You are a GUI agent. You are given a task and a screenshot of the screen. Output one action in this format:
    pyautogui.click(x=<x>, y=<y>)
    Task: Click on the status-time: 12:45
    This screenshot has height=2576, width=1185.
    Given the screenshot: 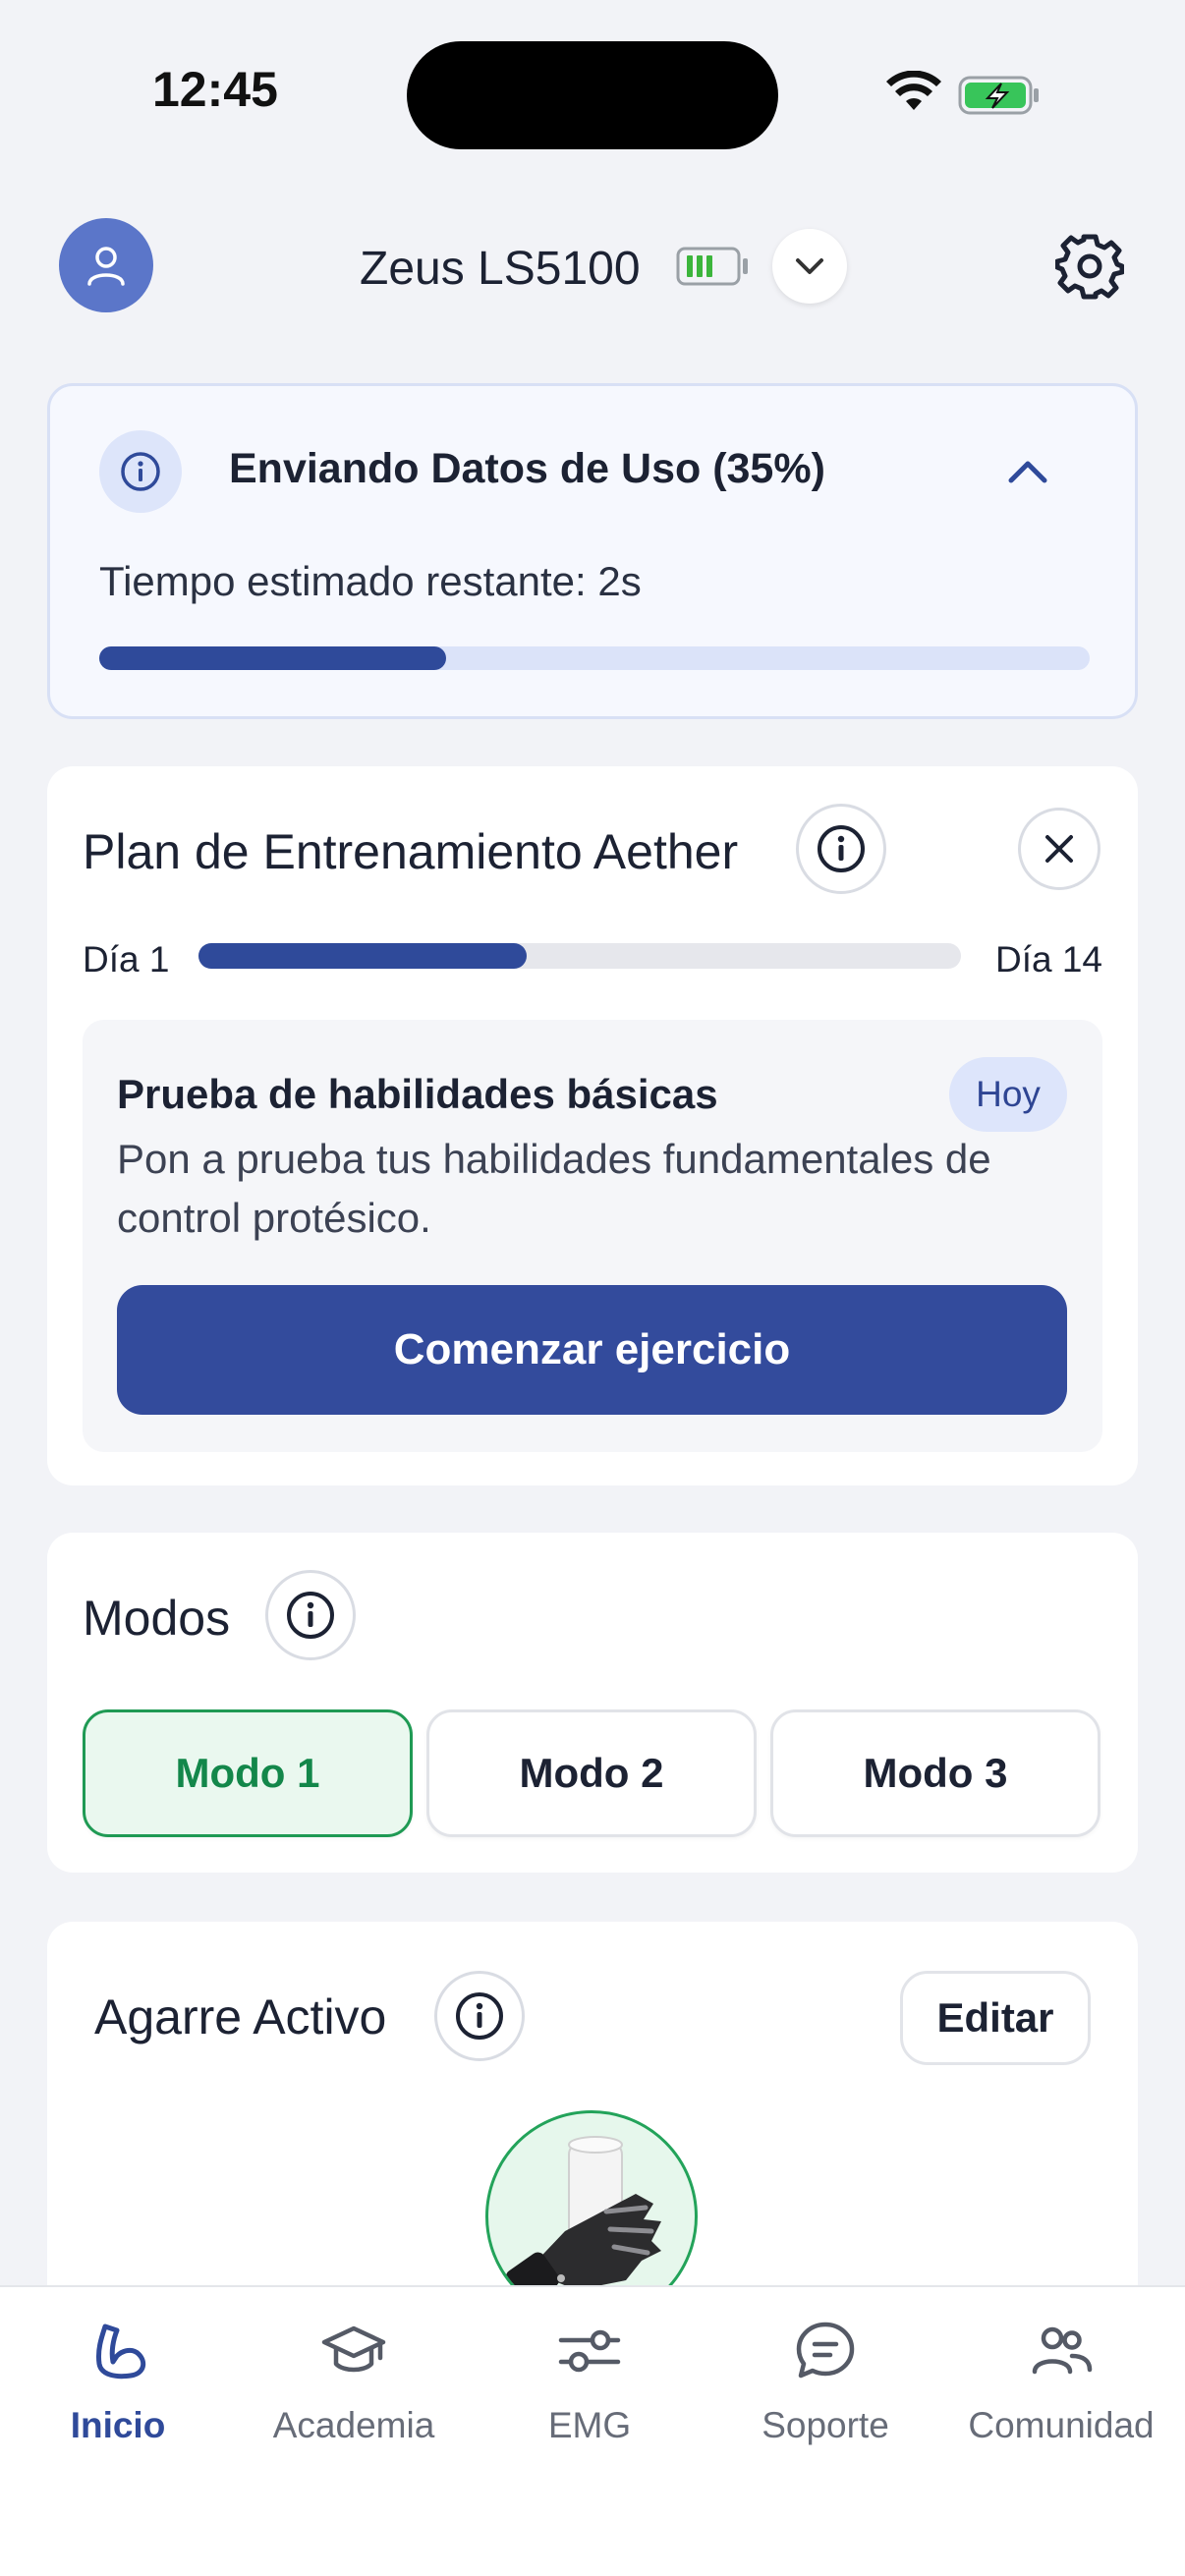 What is the action you would take?
    pyautogui.click(x=215, y=89)
    